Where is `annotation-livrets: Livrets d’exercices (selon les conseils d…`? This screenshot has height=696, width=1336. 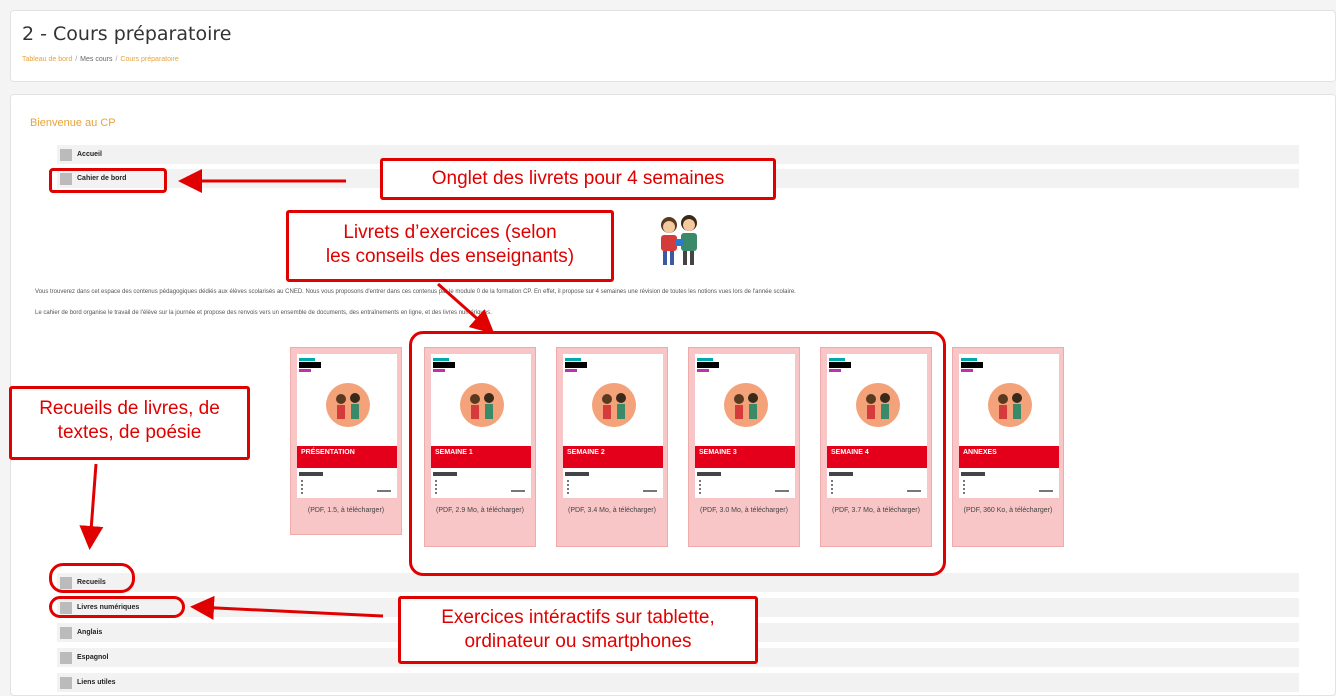
annotation-livrets: Livrets d’exercices (selon les conseils d… is located at coordinates (450, 246).